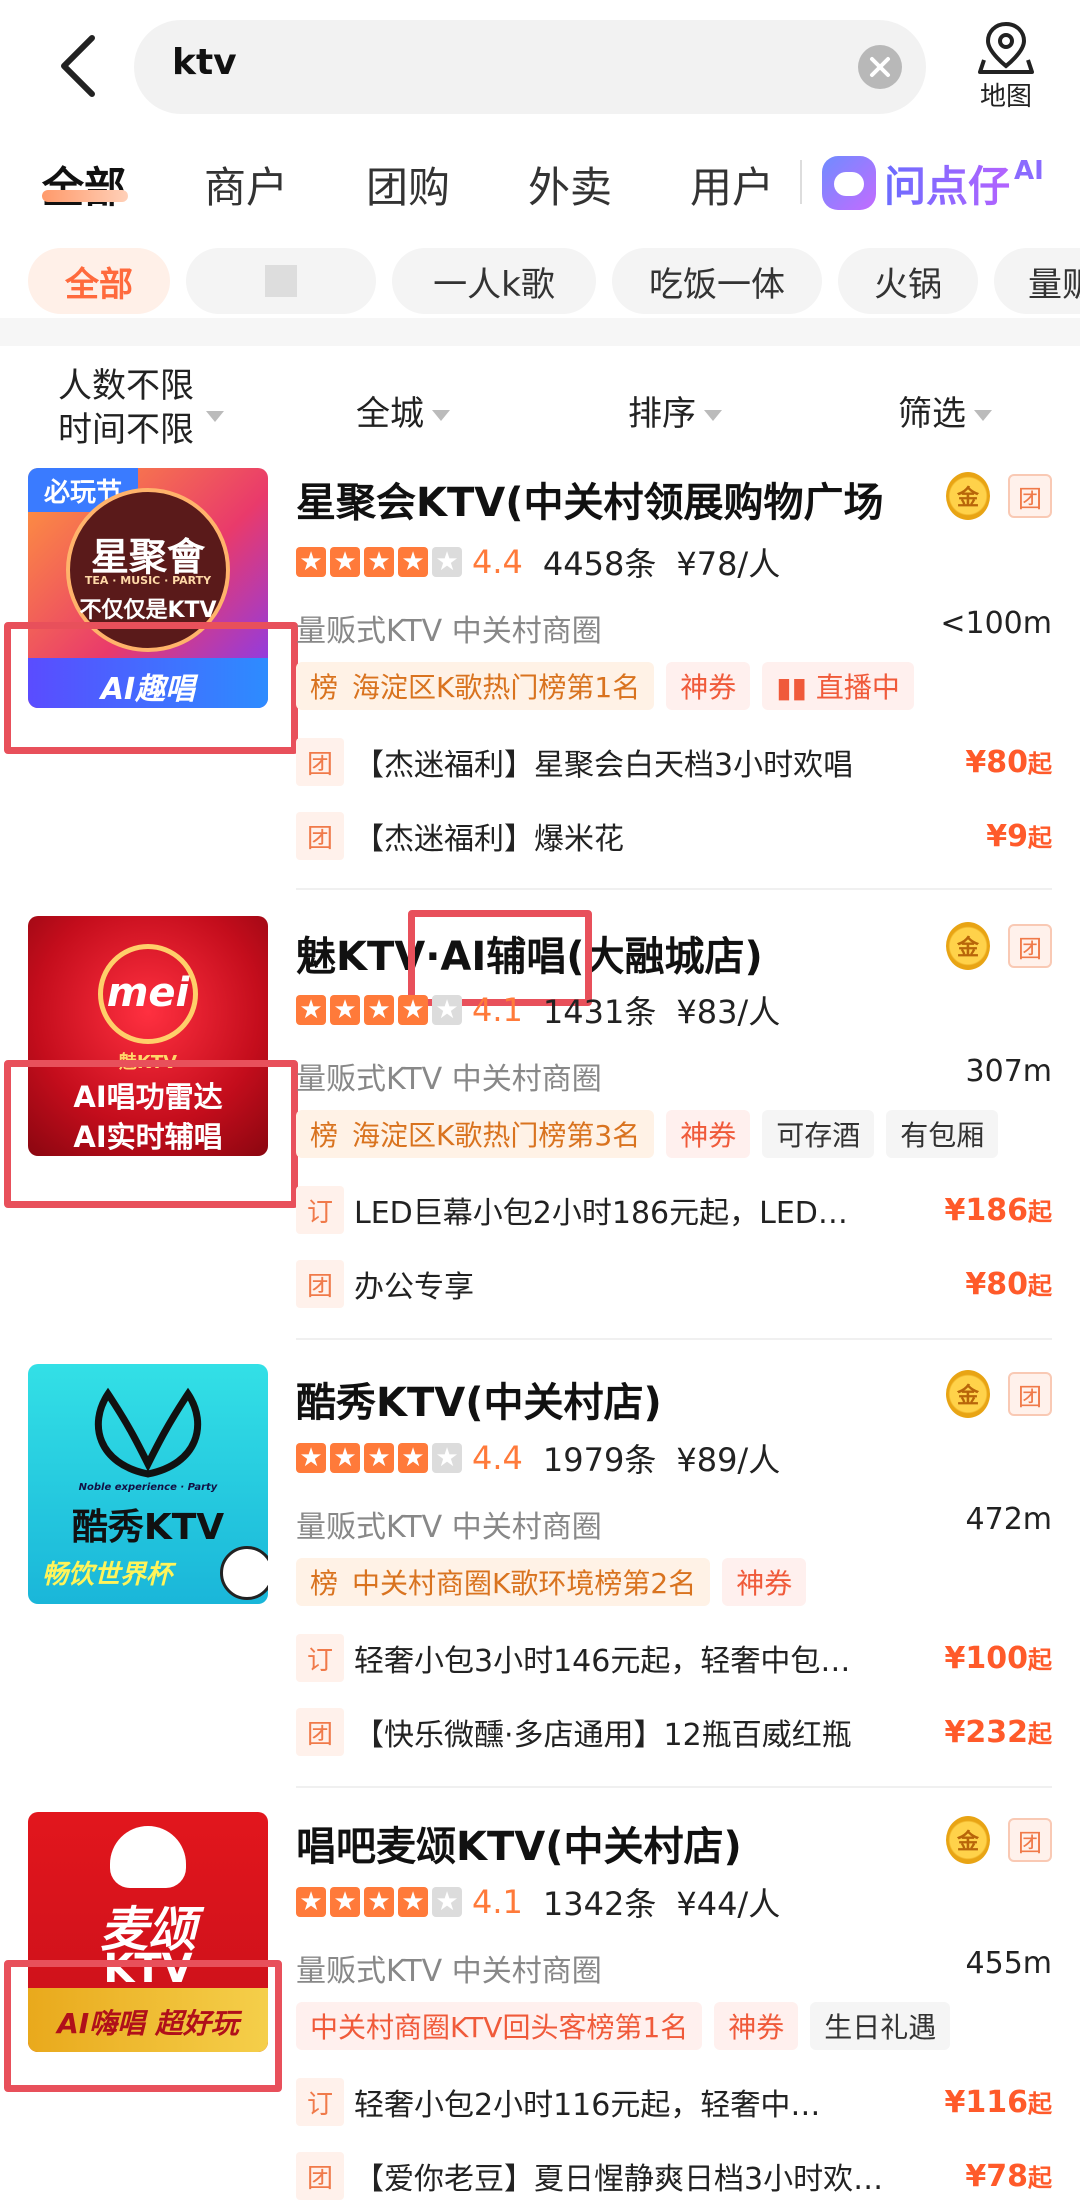 The image size is (1080, 2200). Describe the element at coordinates (1008, 1519) in the screenshot. I see `distance: 472m` at that location.